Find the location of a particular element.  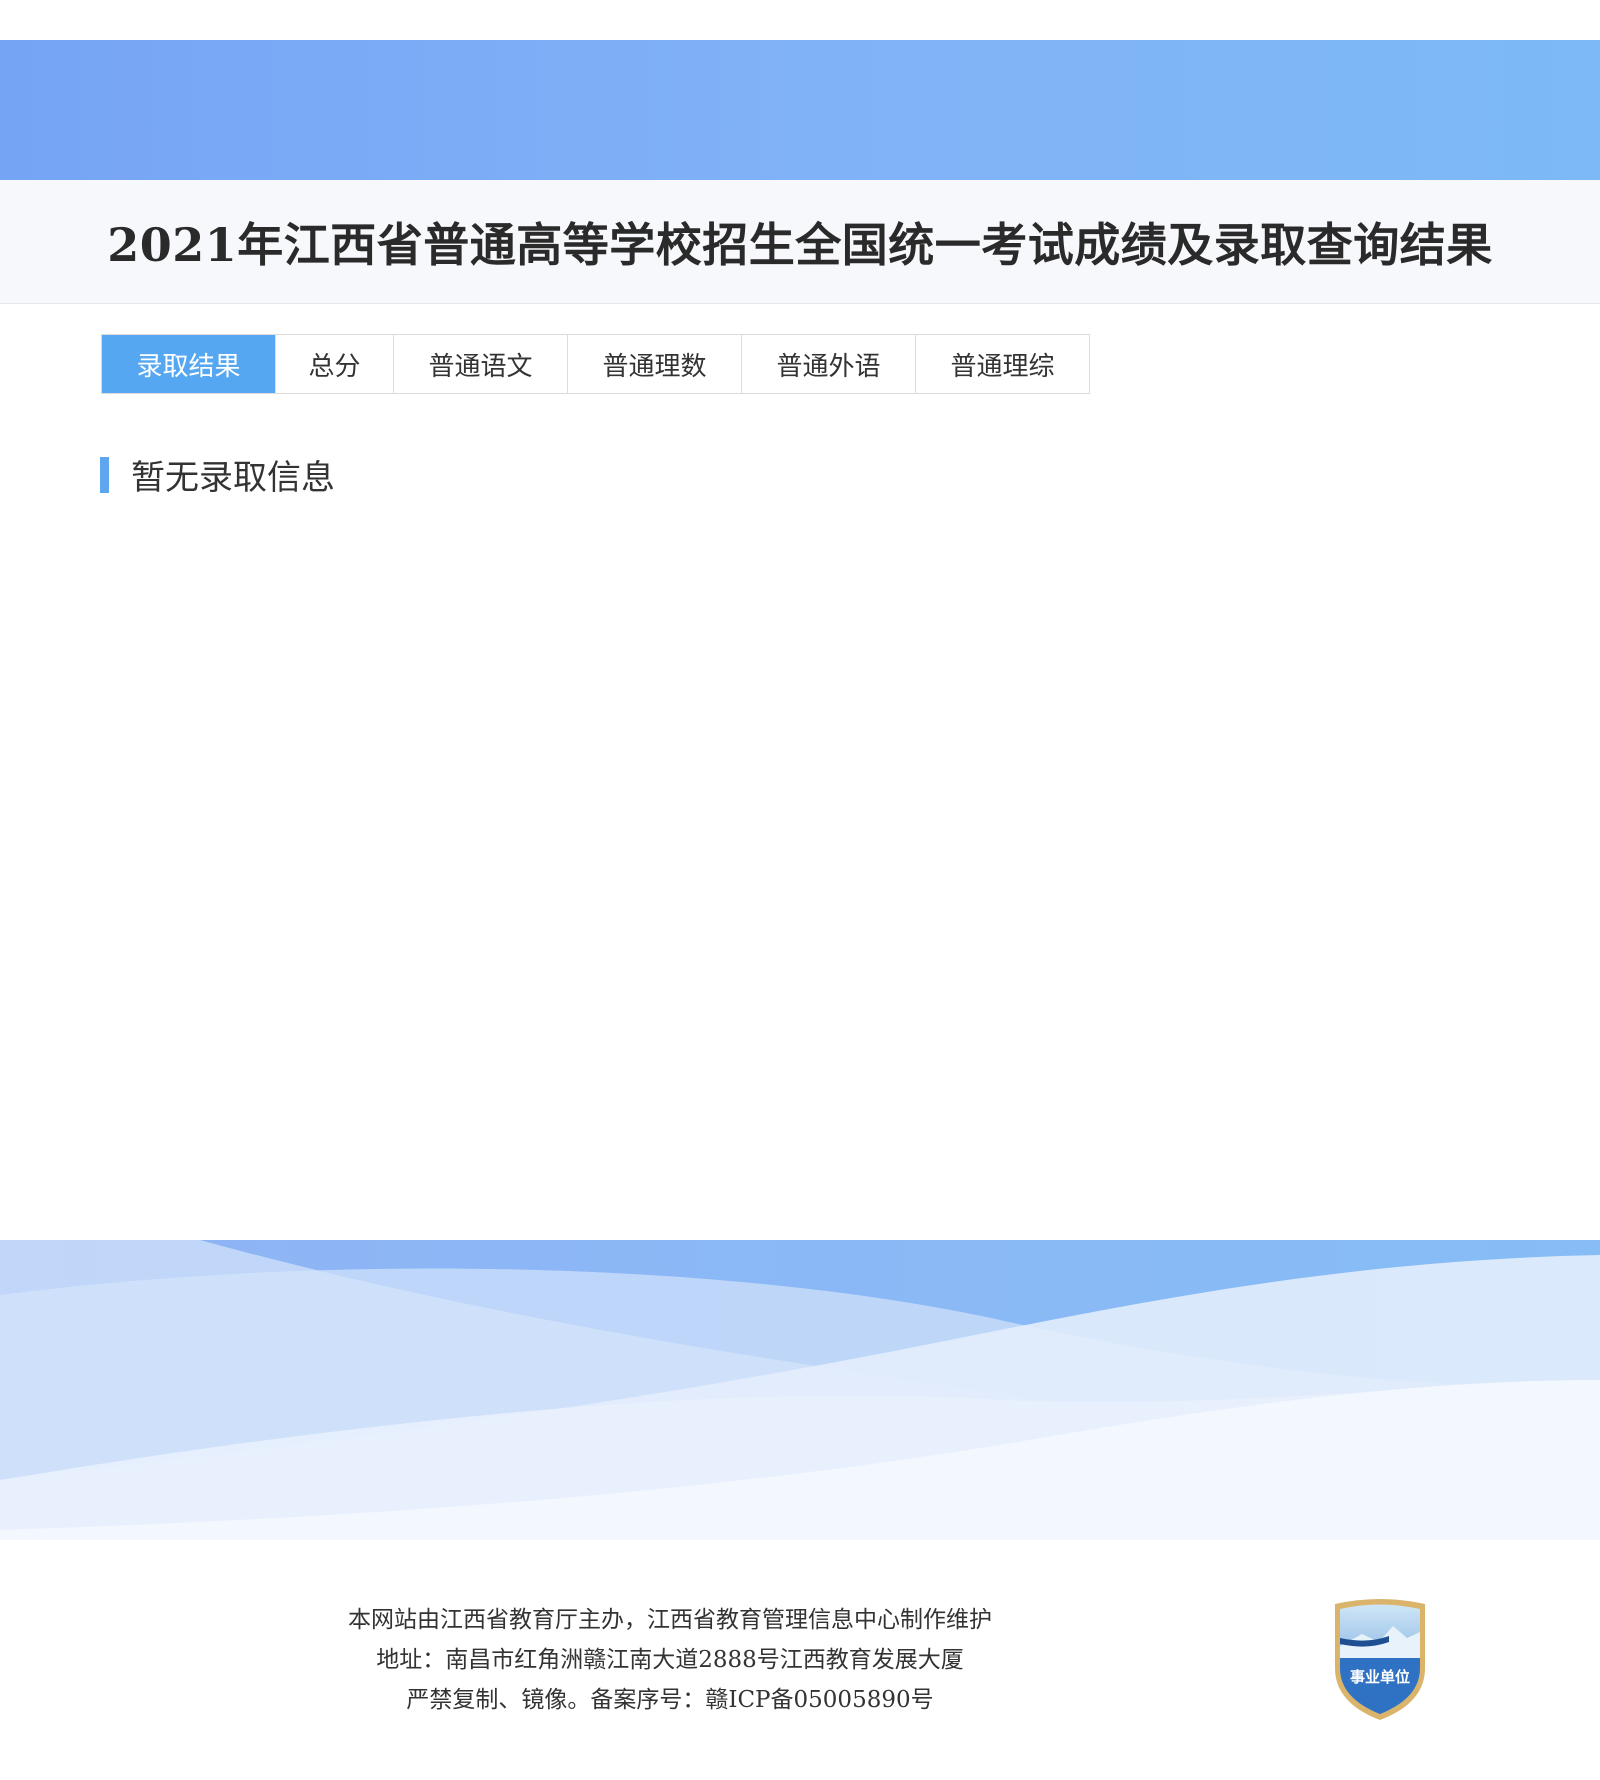

tab-science-math: 普通理数 is located at coordinates (654, 364).